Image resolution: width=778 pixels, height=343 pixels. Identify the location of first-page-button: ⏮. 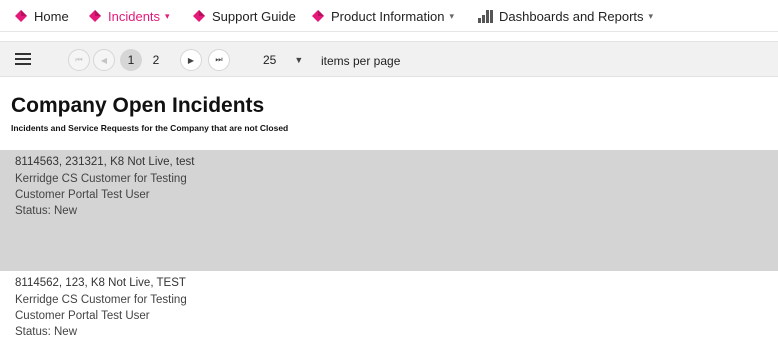
(79, 60).